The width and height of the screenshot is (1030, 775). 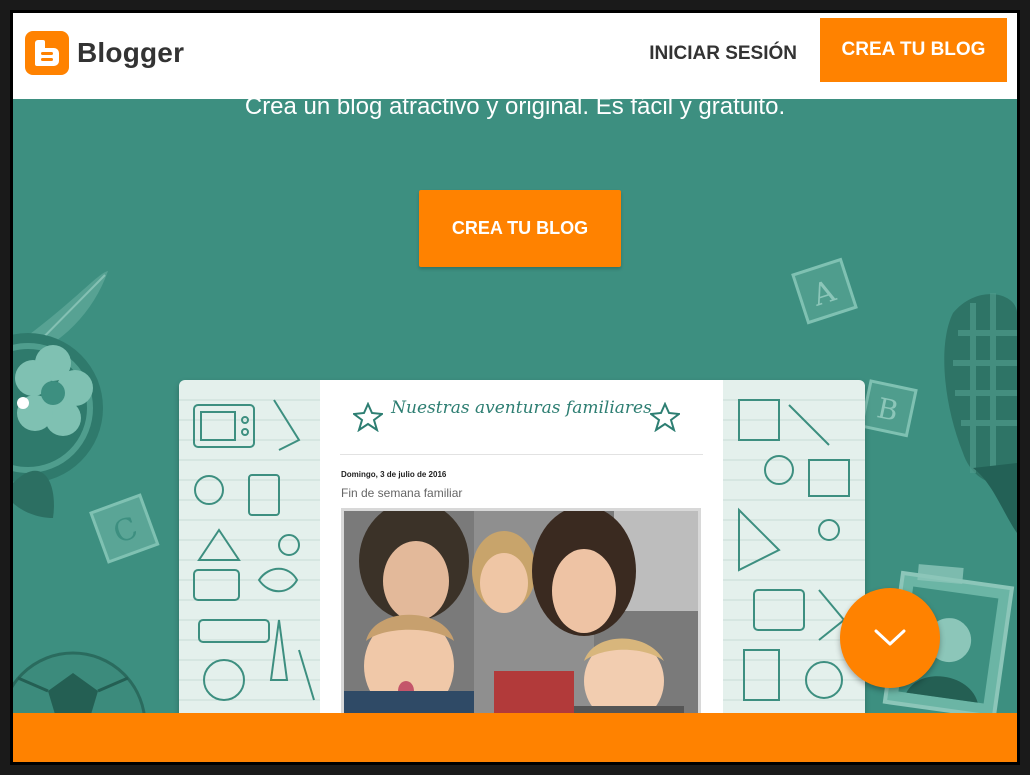 I want to click on family-photo-illustration, so click(x=521, y=614).